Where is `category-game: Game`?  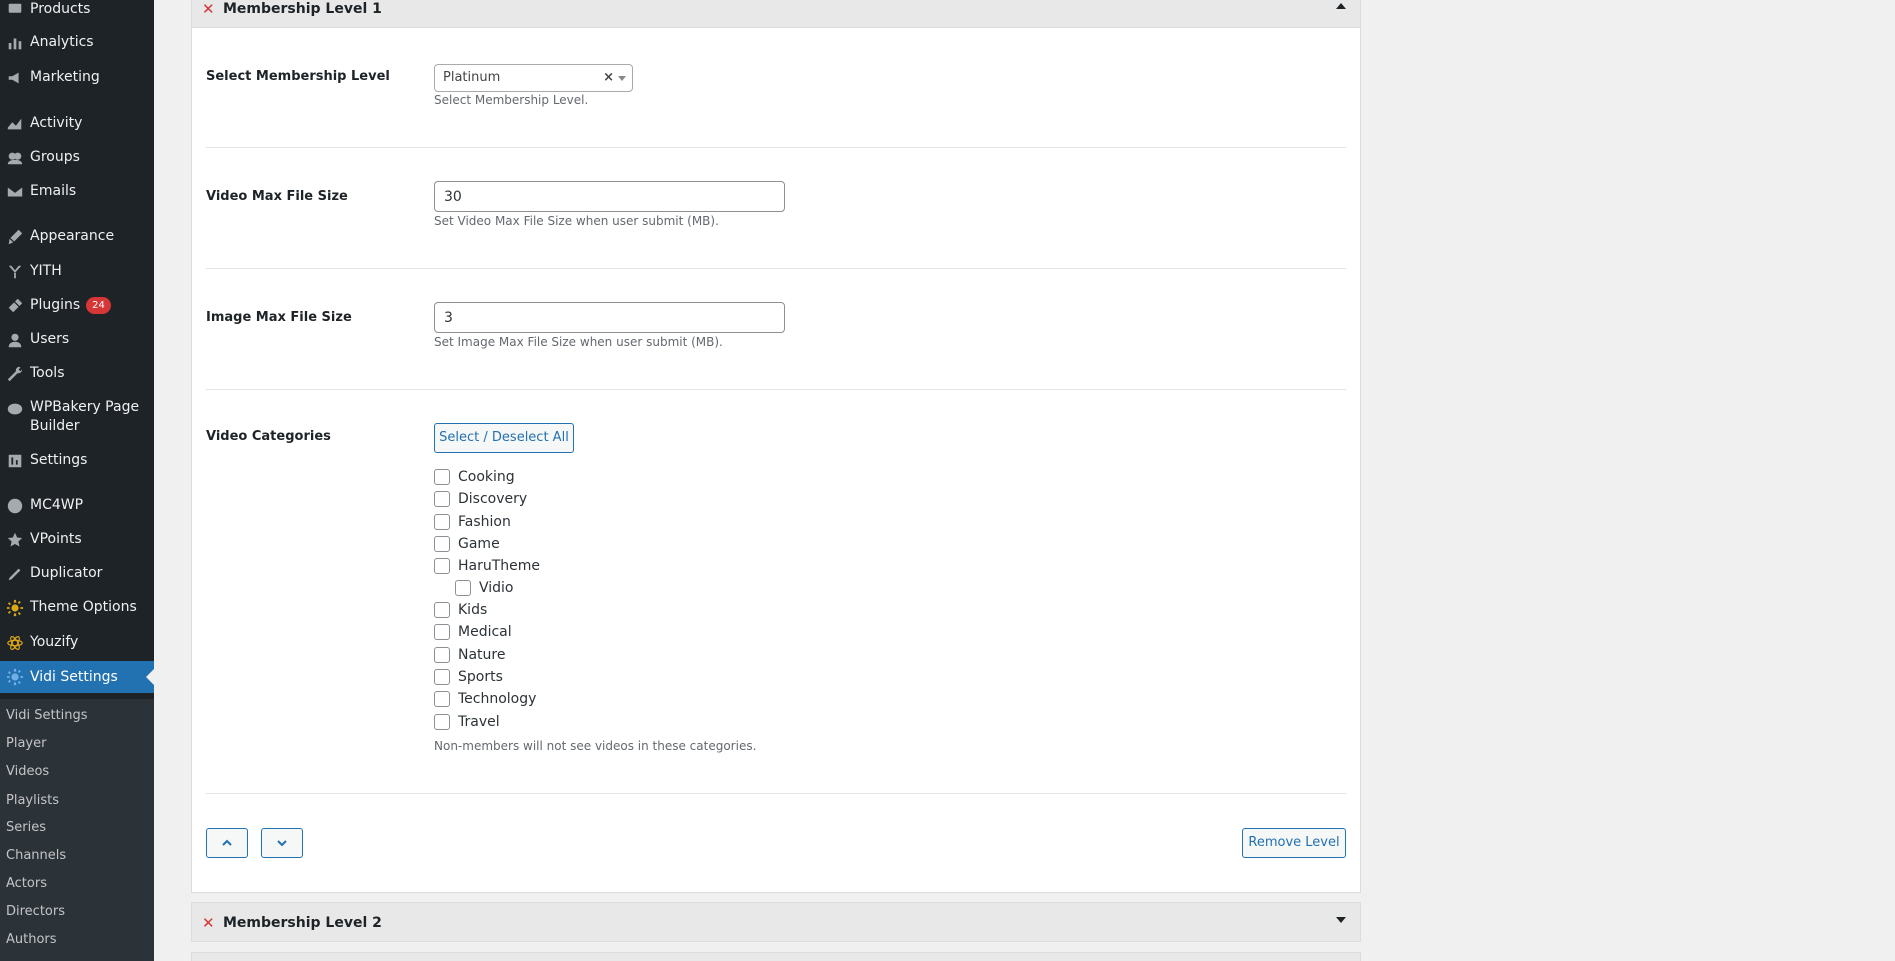
category-game: Game is located at coordinates (467, 544).